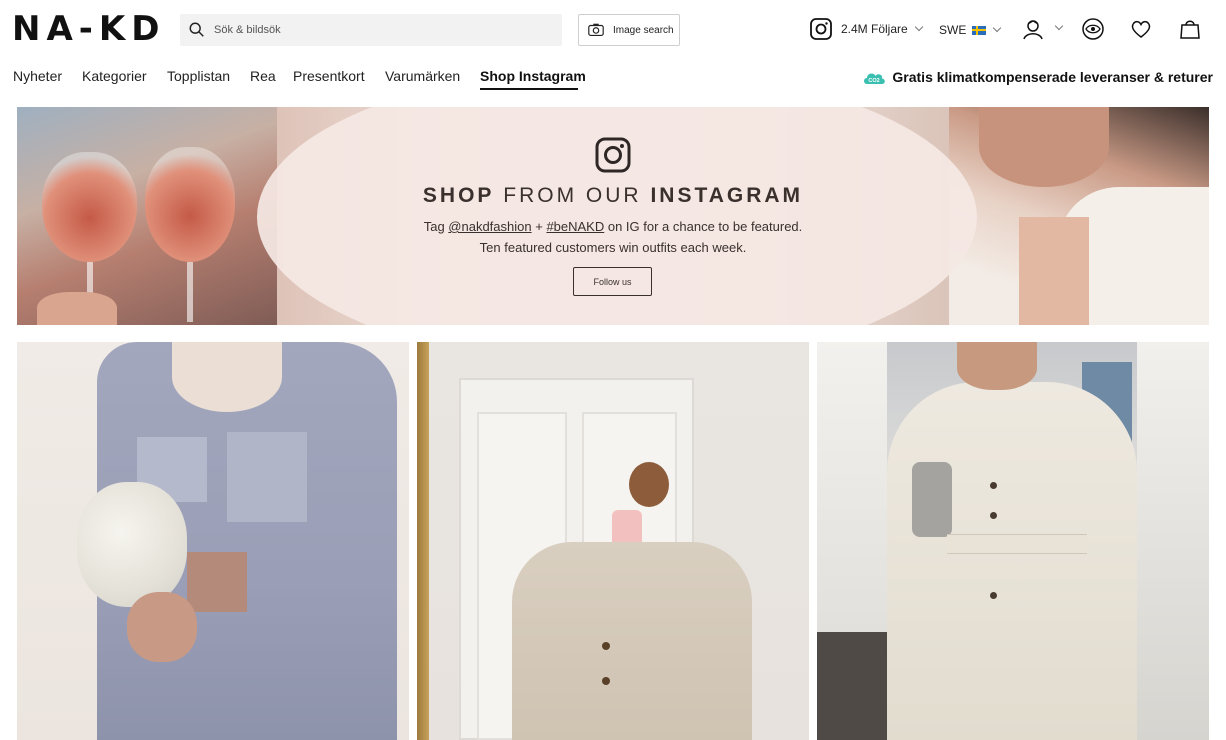 The width and height of the screenshot is (1226, 740). What do you see at coordinates (198, 76) in the screenshot?
I see `nav-item-topplistan: Topplistan` at bounding box center [198, 76].